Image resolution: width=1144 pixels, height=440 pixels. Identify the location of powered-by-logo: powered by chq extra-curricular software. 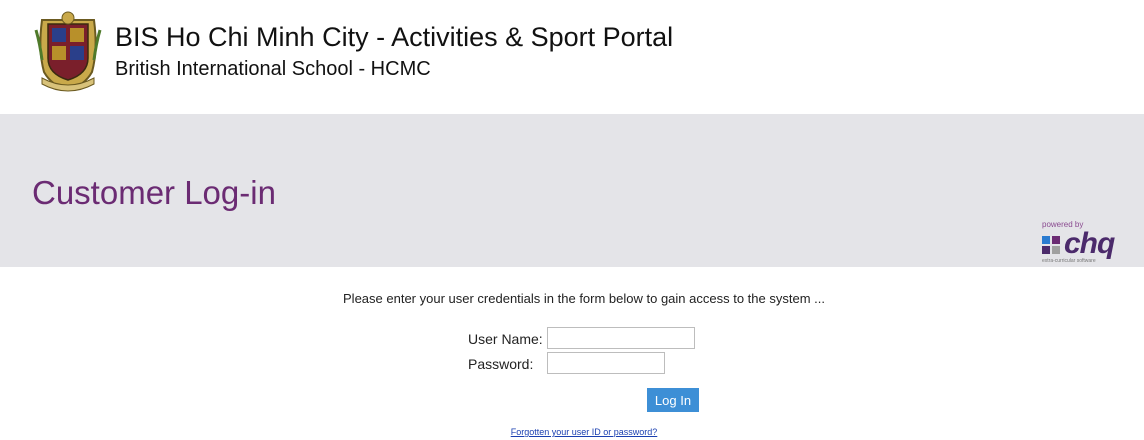
(1090, 243).